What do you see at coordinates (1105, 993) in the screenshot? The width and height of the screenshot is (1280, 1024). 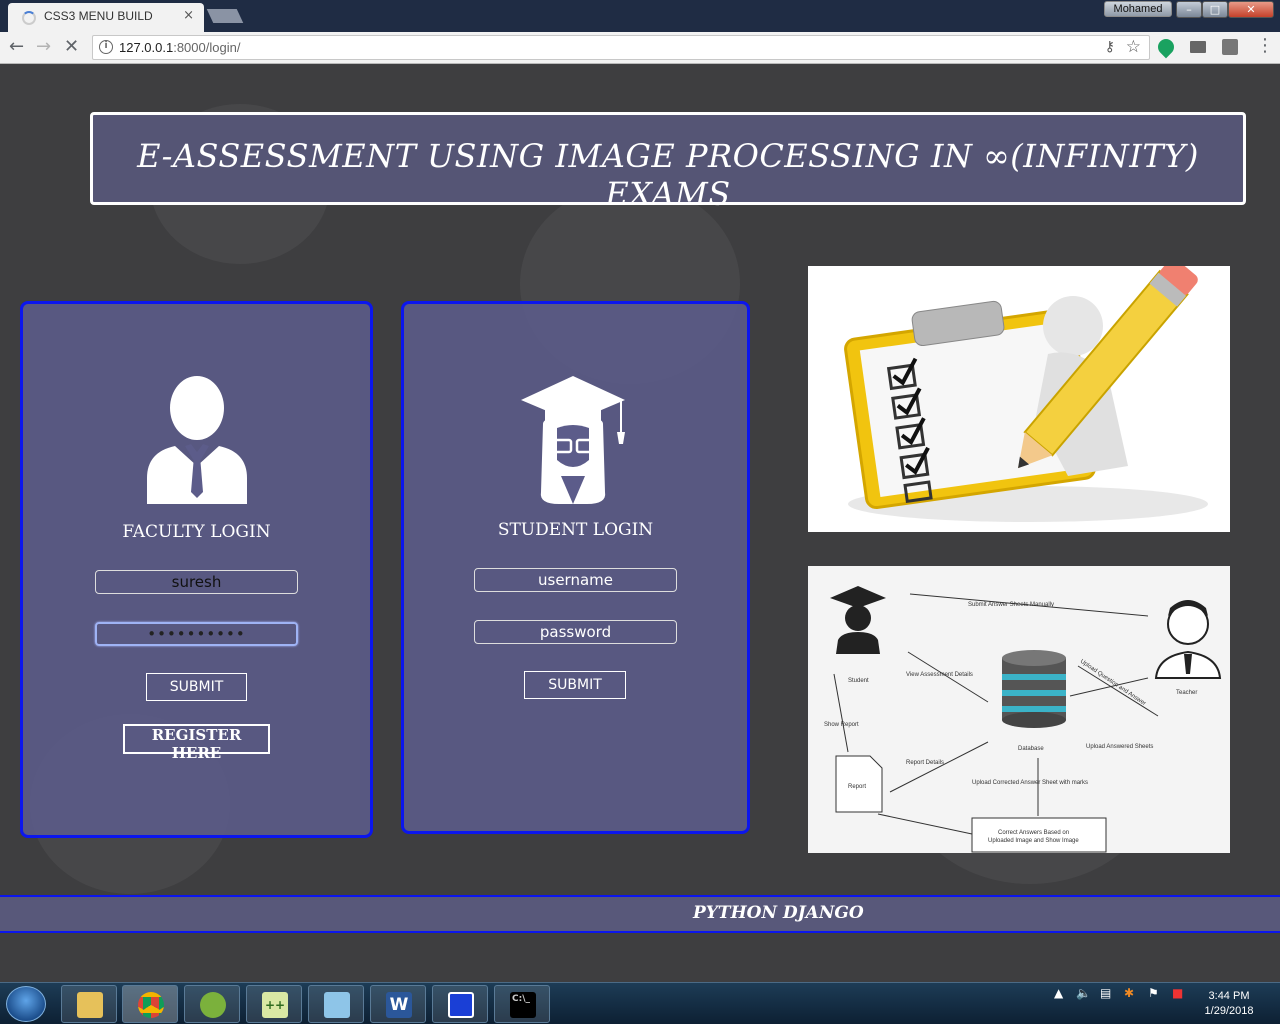 I see `network-icon: ▤` at bounding box center [1105, 993].